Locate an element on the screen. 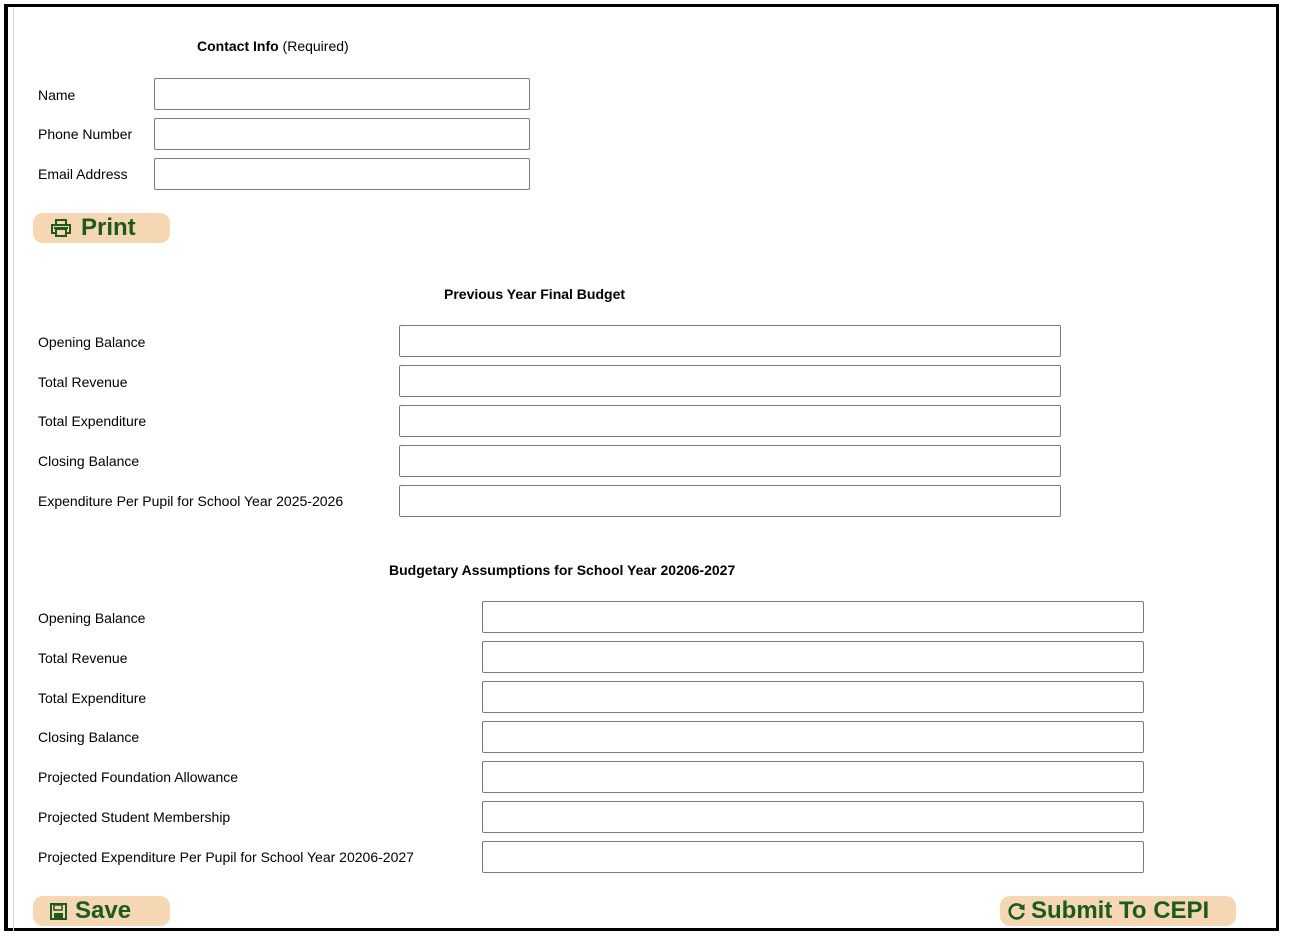 The image size is (1289, 941). submit-to-cepi-button: Submit To CEPI is located at coordinates (1118, 911).